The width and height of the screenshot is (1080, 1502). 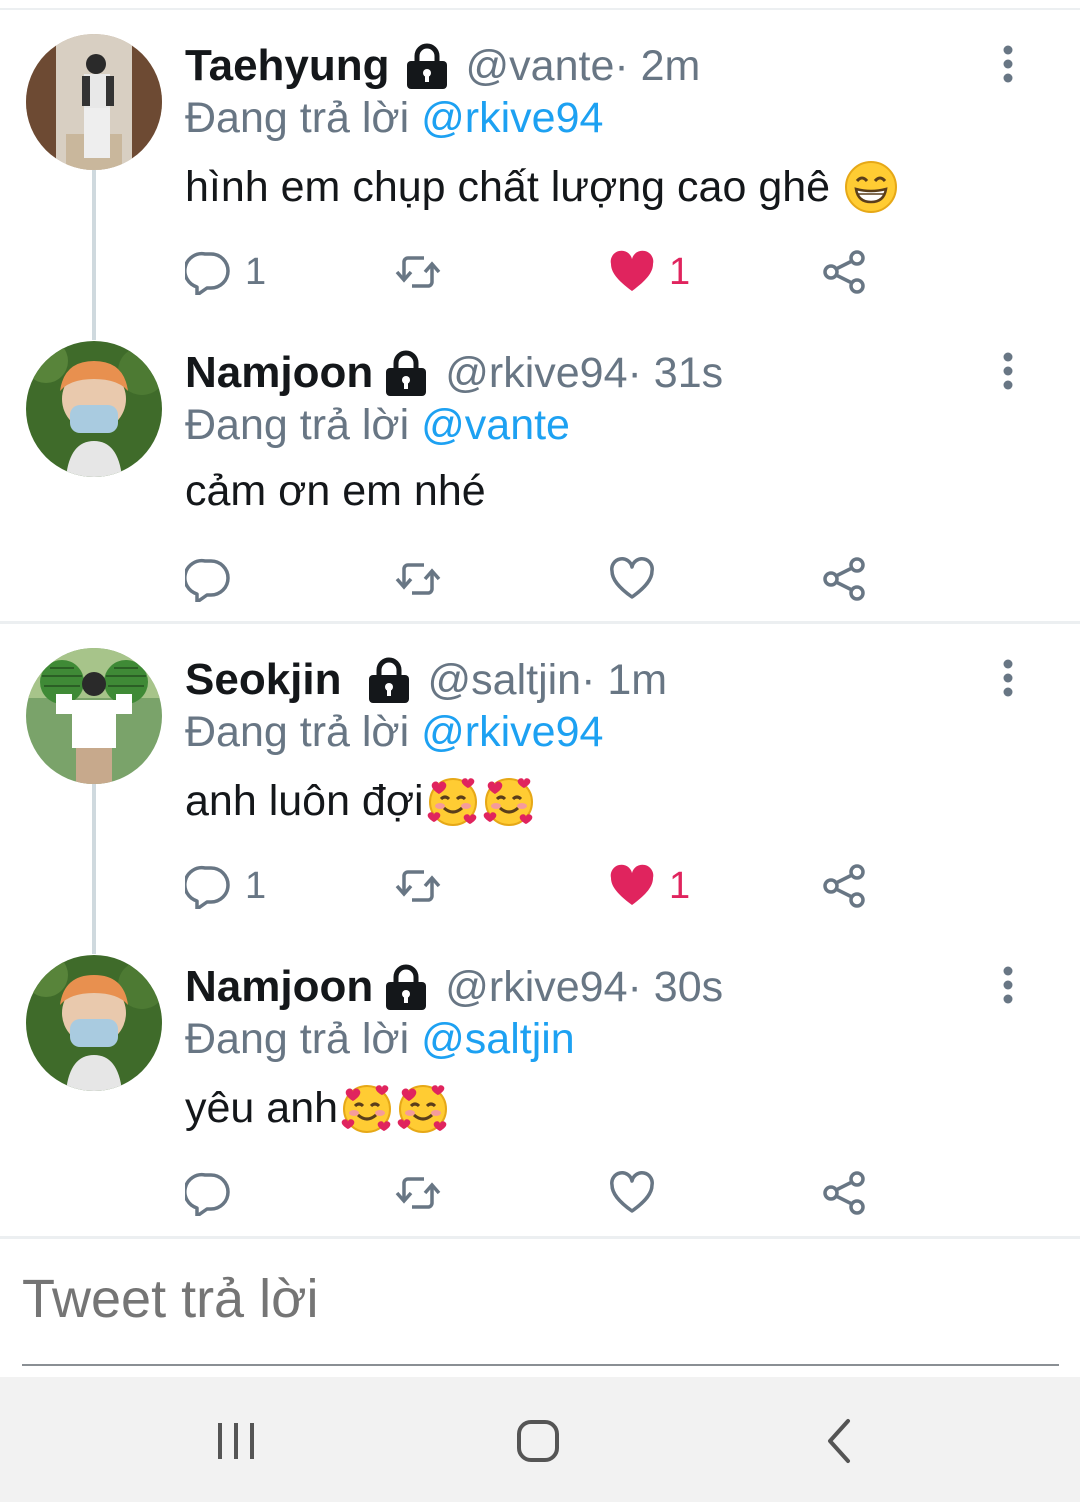 I want to click on tweet-header: Namjoon @rkive94 · 30s, so click(x=454, y=987).